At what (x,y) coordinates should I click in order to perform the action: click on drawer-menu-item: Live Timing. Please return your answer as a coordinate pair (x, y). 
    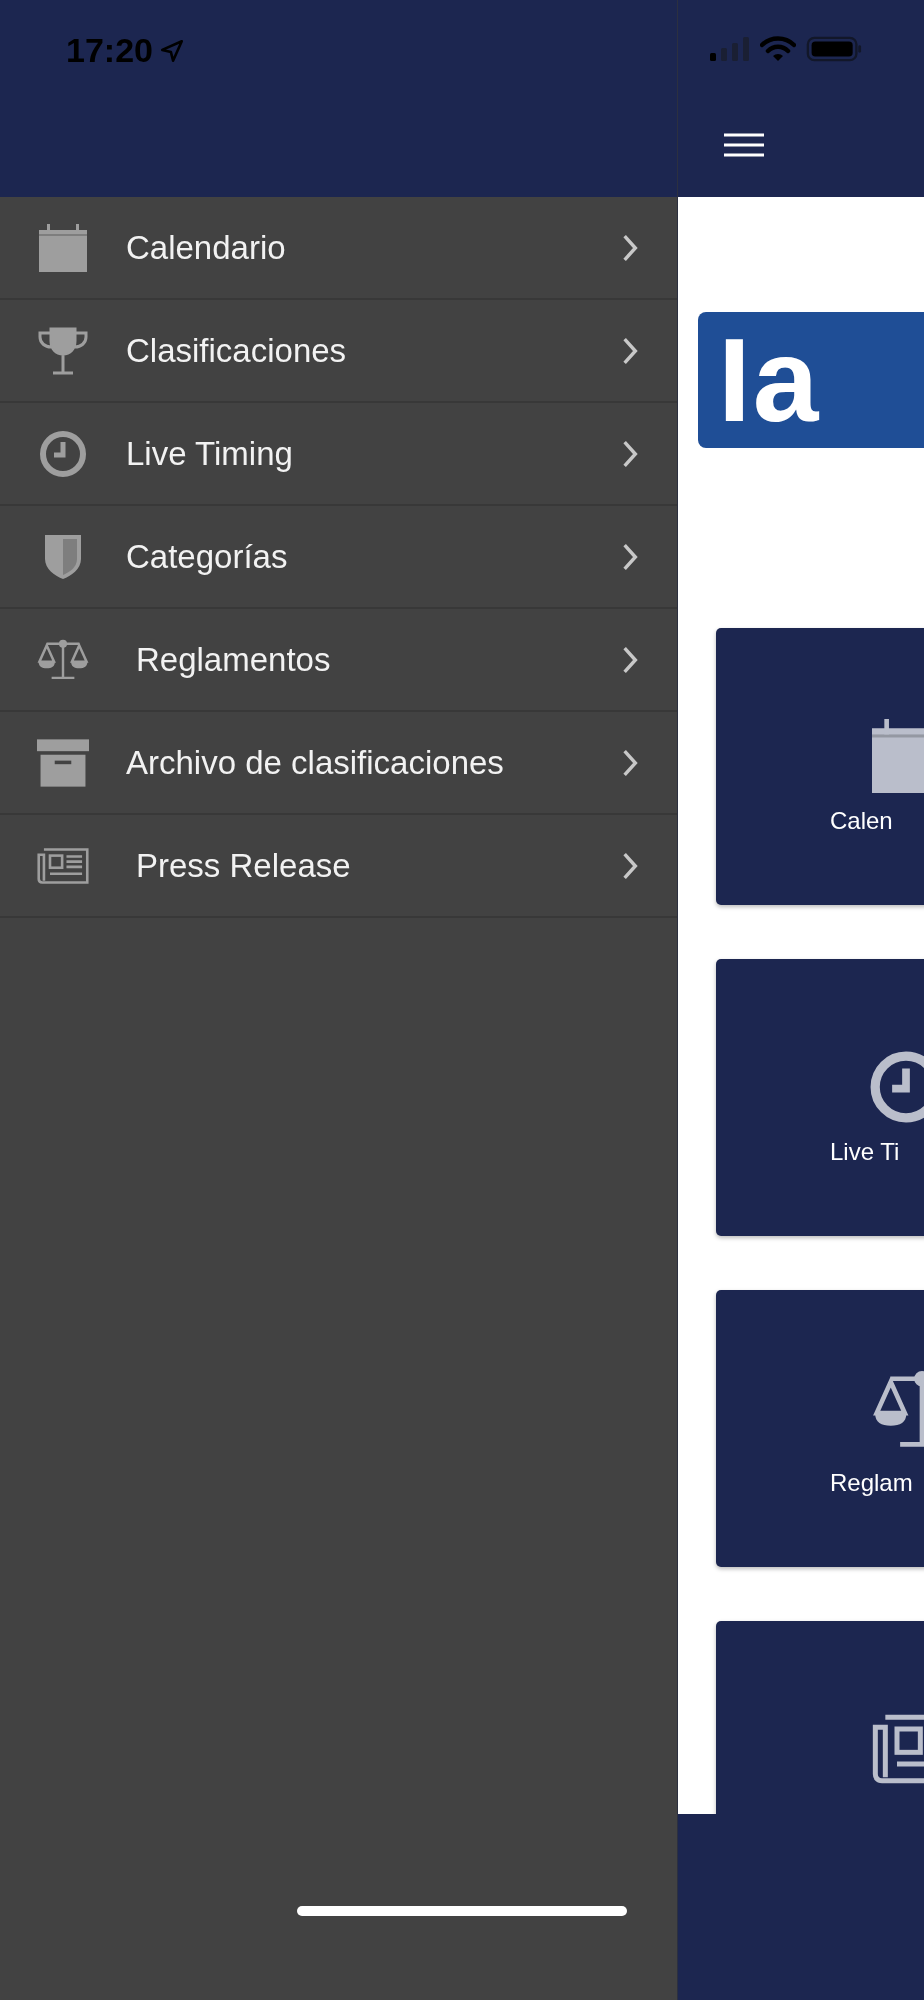
    Looking at the image, I should click on (338, 454).